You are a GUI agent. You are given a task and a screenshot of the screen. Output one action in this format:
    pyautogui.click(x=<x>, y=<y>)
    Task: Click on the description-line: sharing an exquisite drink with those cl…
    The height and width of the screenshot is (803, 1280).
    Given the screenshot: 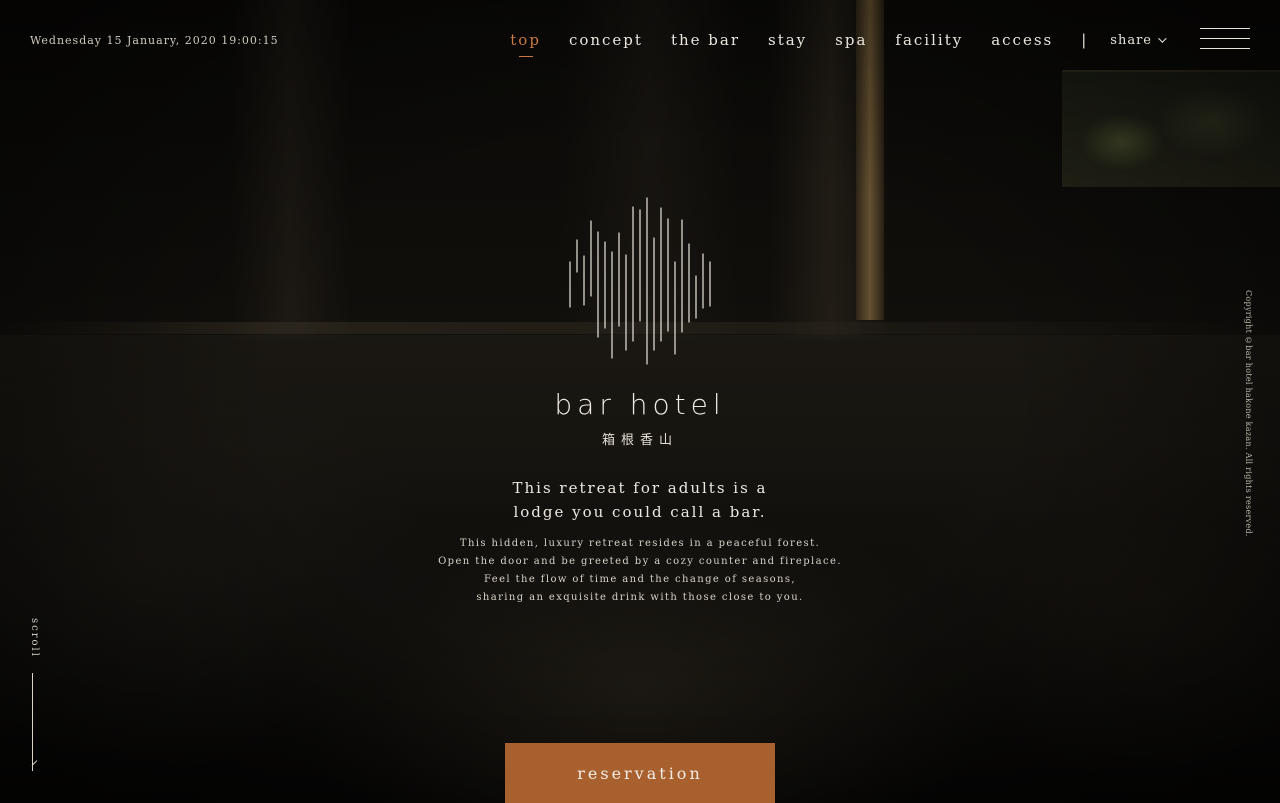 What is the action you would take?
    pyautogui.click(x=640, y=597)
    